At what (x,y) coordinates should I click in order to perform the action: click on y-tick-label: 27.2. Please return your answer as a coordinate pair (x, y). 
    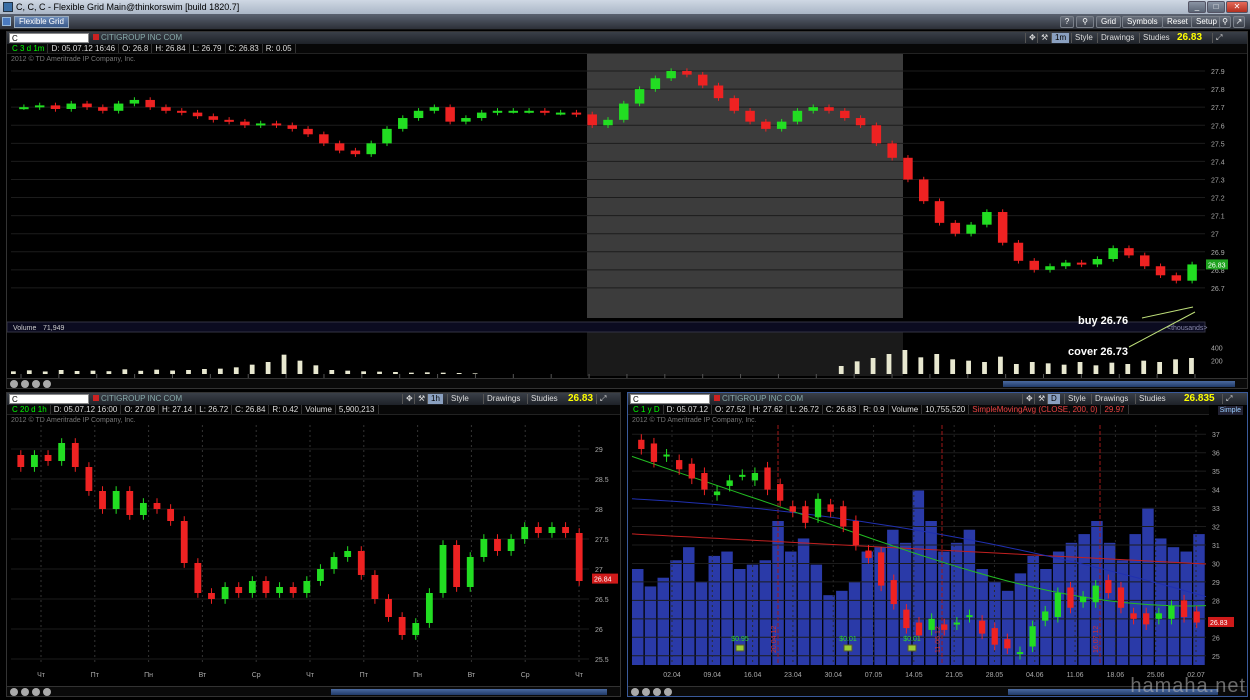
    Looking at the image, I should click on (1218, 199).